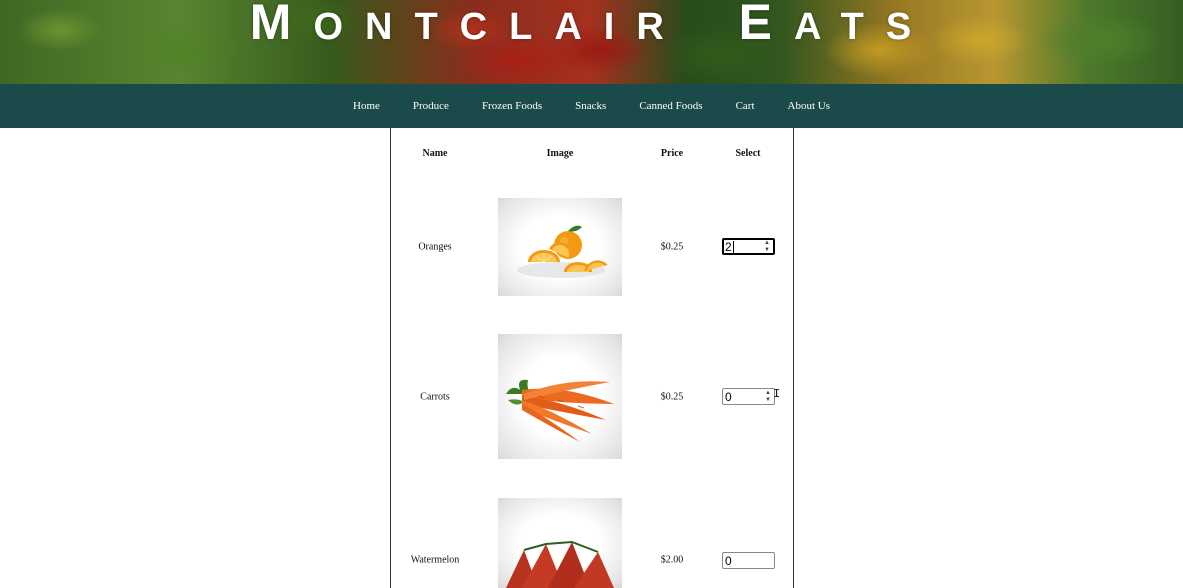 Image resolution: width=1183 pixels, height=588 pixels. Describe the element at coordinates (745, 106) in the screenshot. I see `nav-cart: Cart` at that location.